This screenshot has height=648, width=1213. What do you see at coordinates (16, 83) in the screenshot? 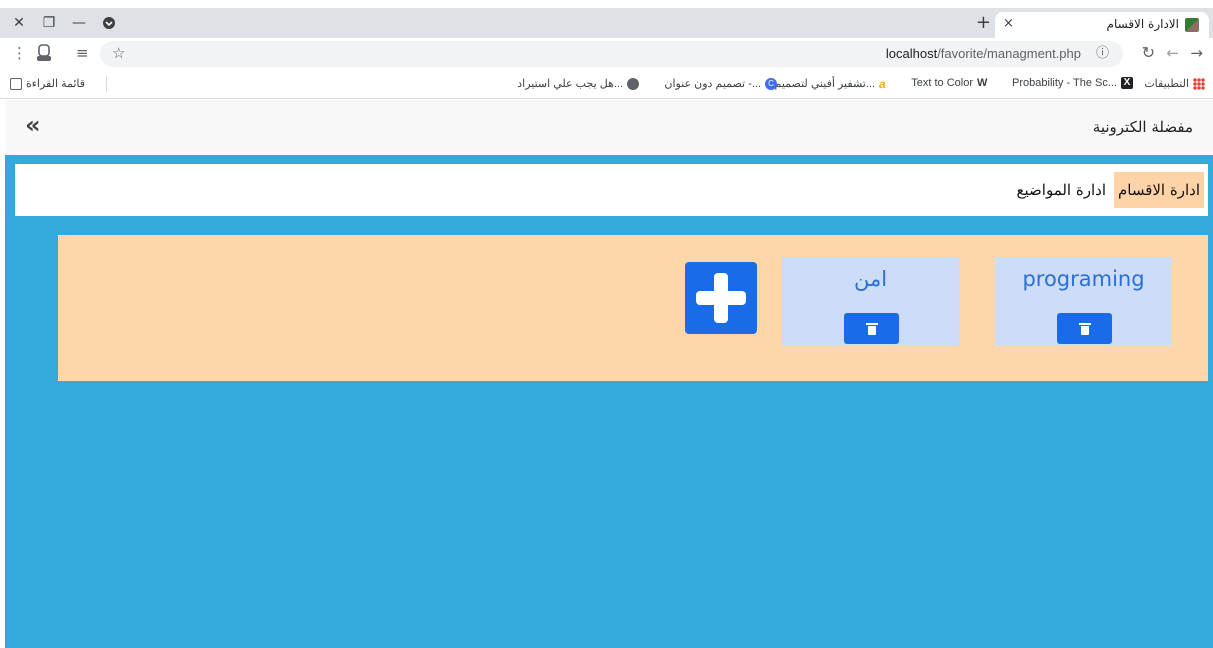
I see `reading-list-icon` at bounding box center [16, 83].